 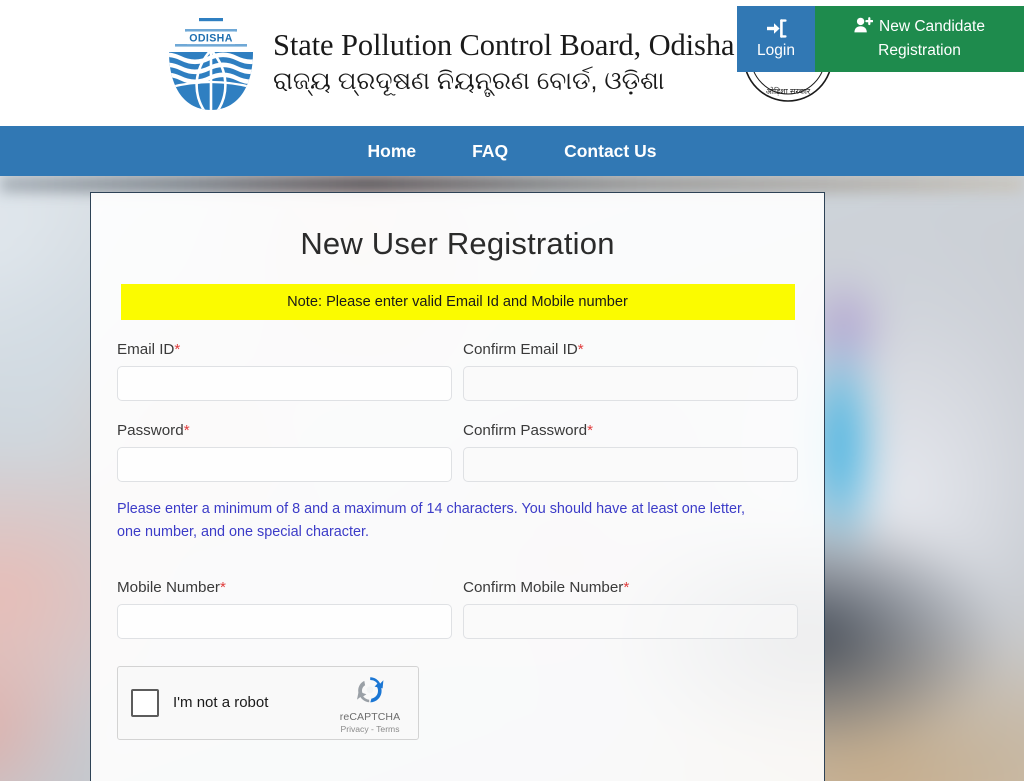 What do you see at coordinates (457, 371) in the screenshot?
I see `form-row-email: Email ID* Confirm Email ID*` at bounding box center [457, 371].